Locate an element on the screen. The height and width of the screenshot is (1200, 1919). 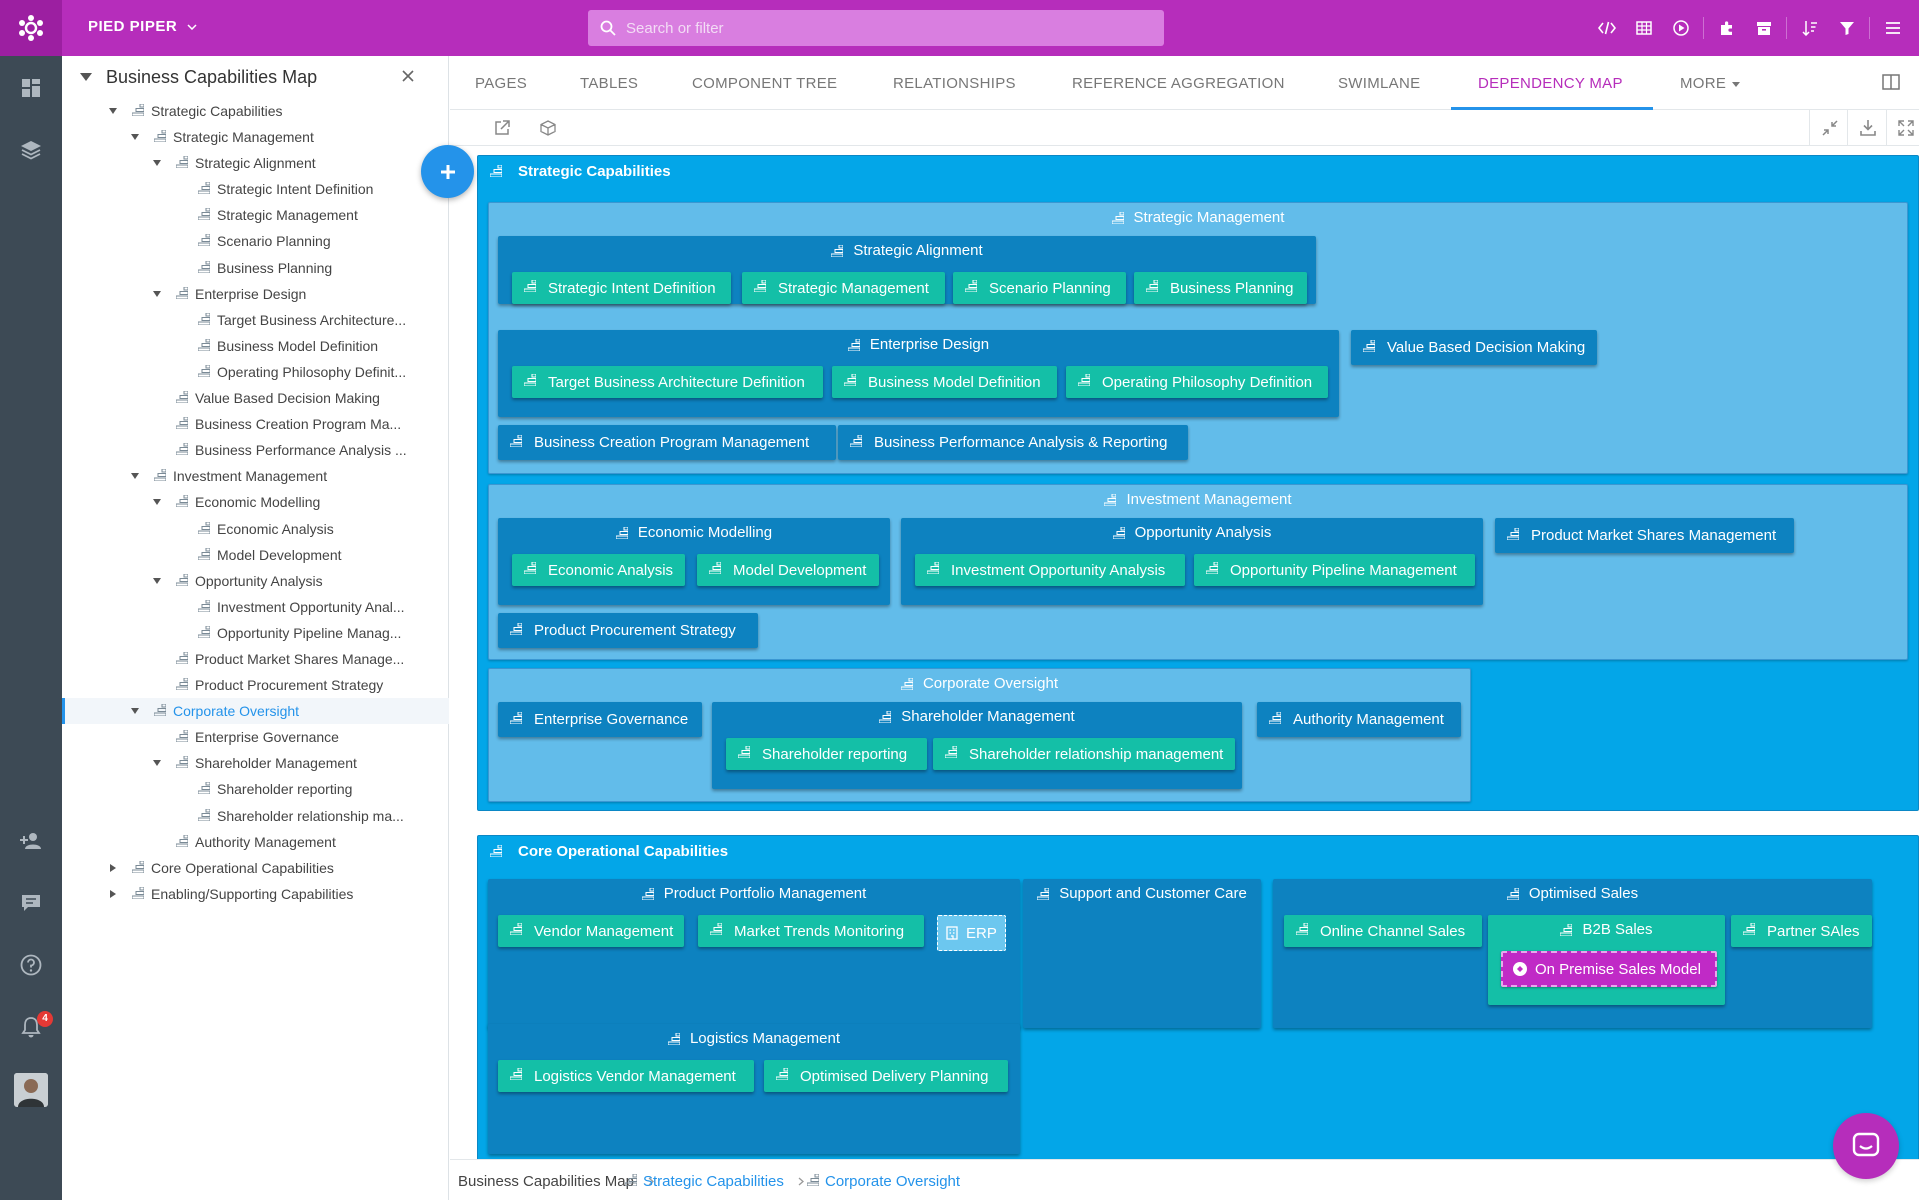
tree-item: Strategic Intent Definition is located at coordinates (255, 189).